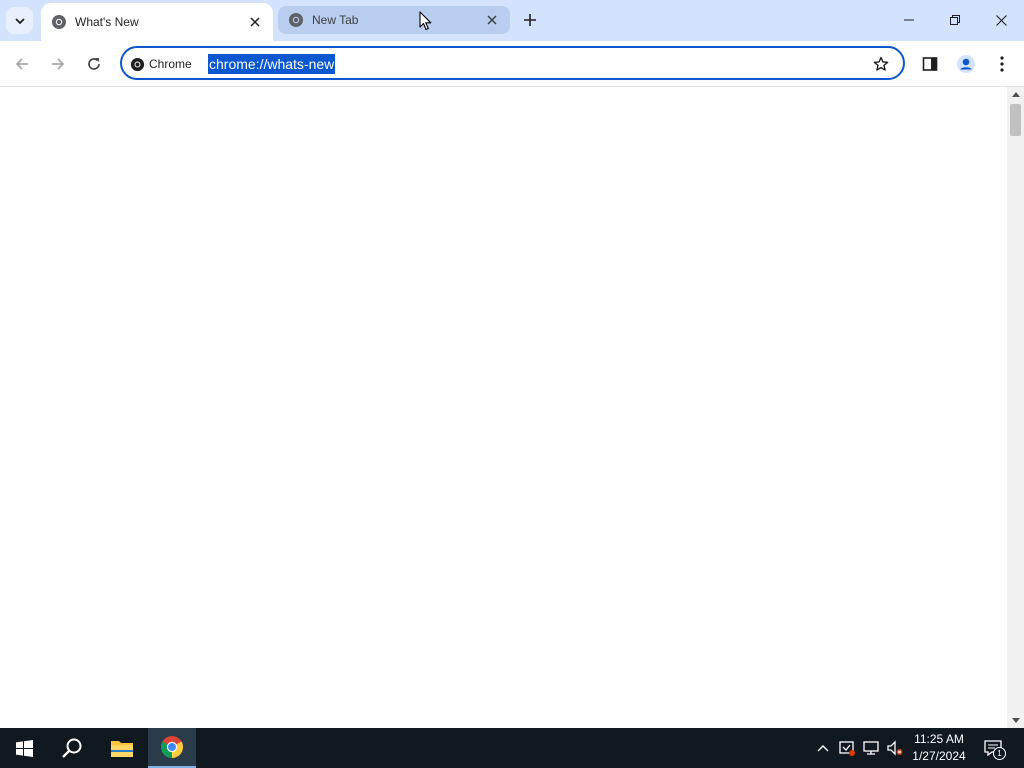 This screenshot has width=1024, height=768. I want to click on close-window-button, so click(1001, 20).